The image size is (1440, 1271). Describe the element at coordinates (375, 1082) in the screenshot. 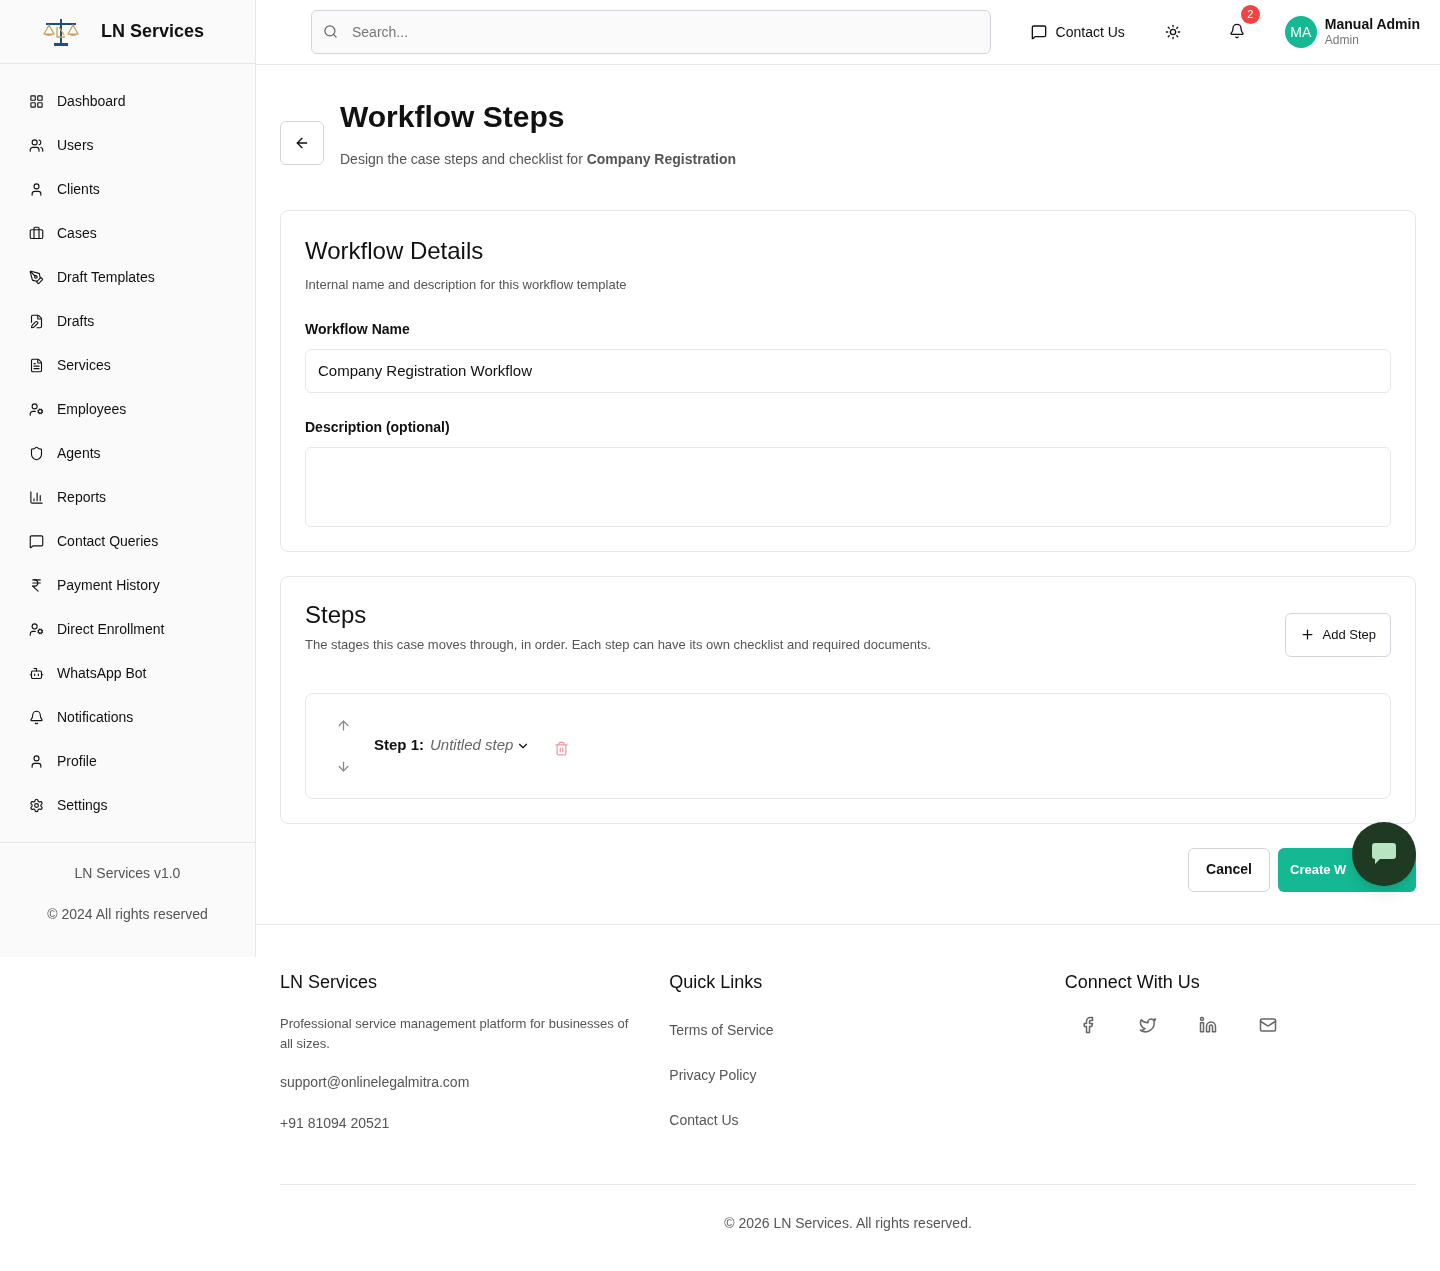

I see `support-email: support@onlinelegalmitra.com` at that location.